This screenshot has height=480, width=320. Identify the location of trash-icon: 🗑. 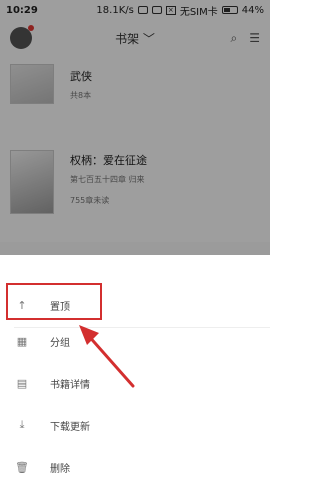
(22, 467).